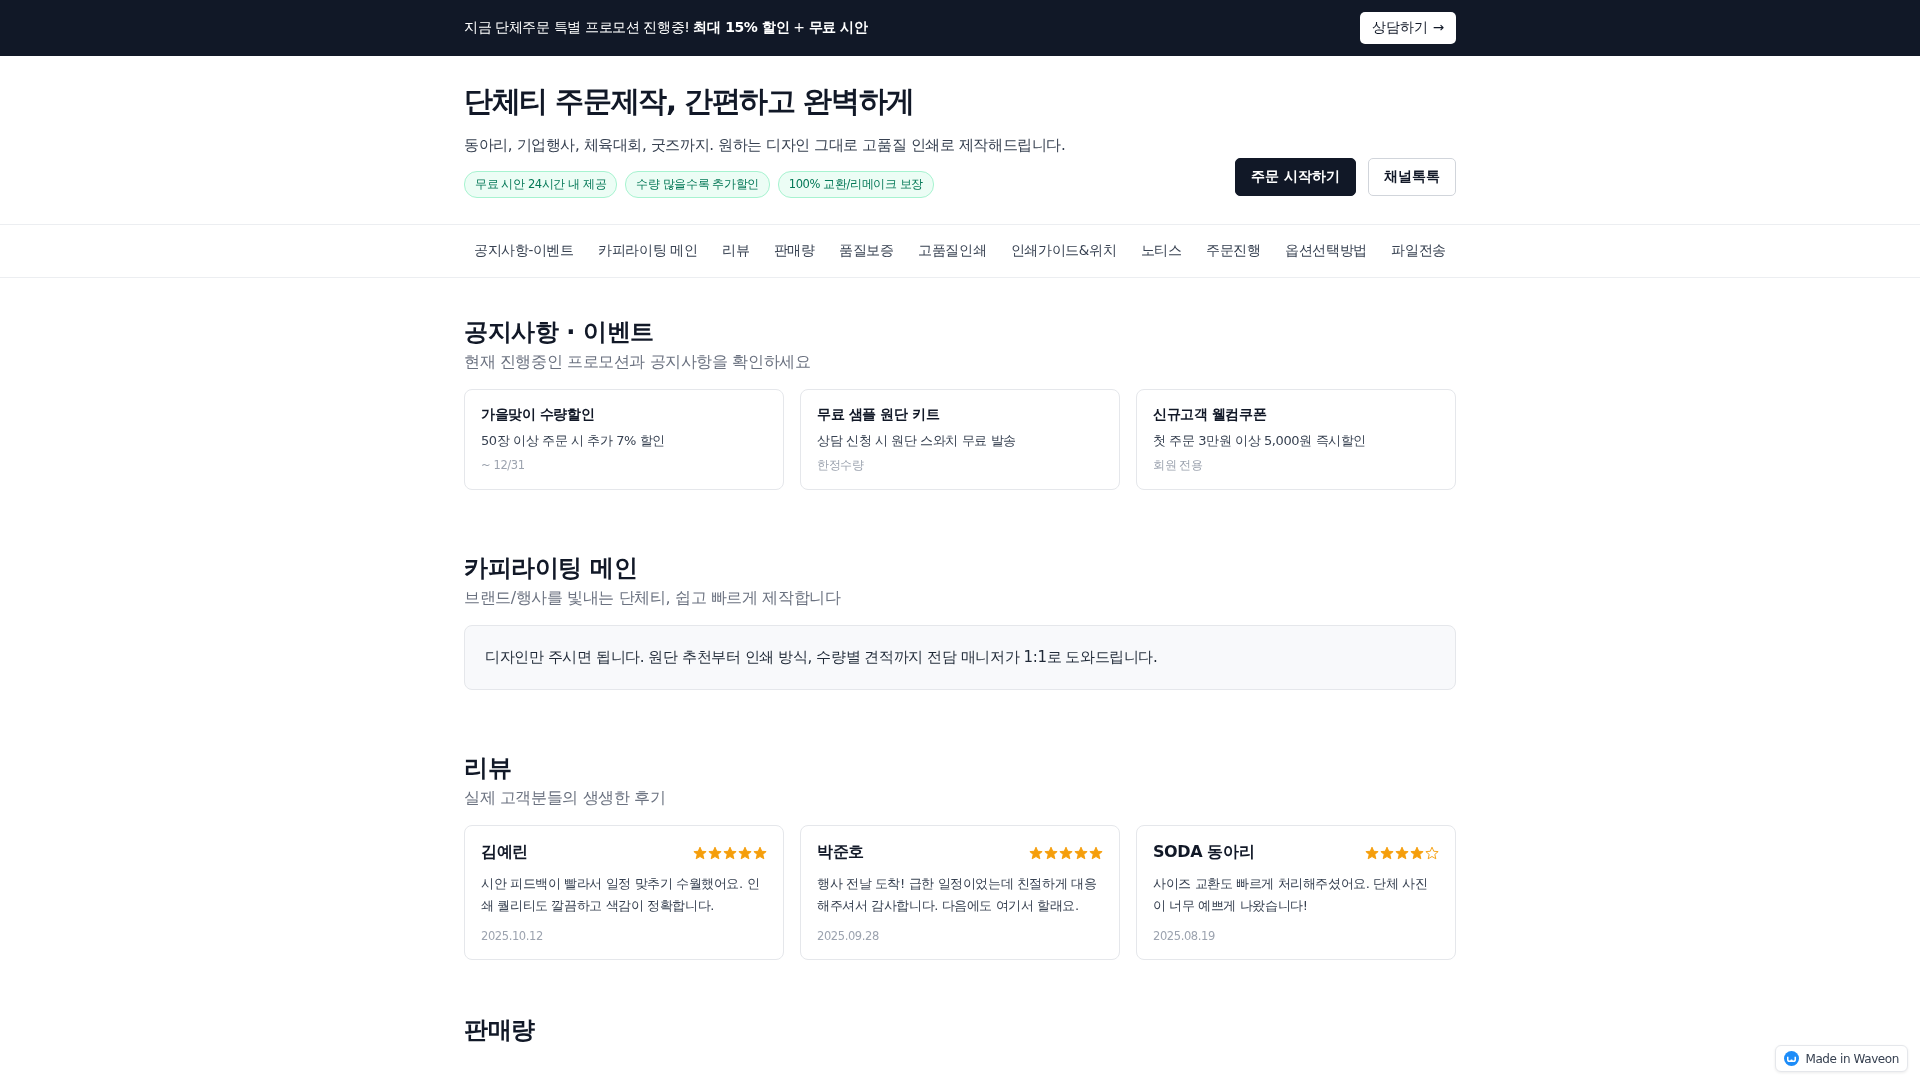  Describe the element at coordinates (689, 101) in the screenshot. I see `hero-title: 단체티 주문제작, 간편하고 완벽하게` at that location.